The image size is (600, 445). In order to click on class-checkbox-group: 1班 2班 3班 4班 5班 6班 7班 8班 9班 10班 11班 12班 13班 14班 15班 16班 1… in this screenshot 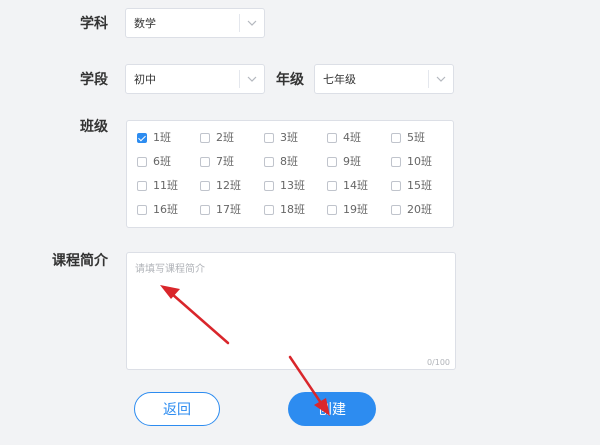, I will do `click(290, 174)`.